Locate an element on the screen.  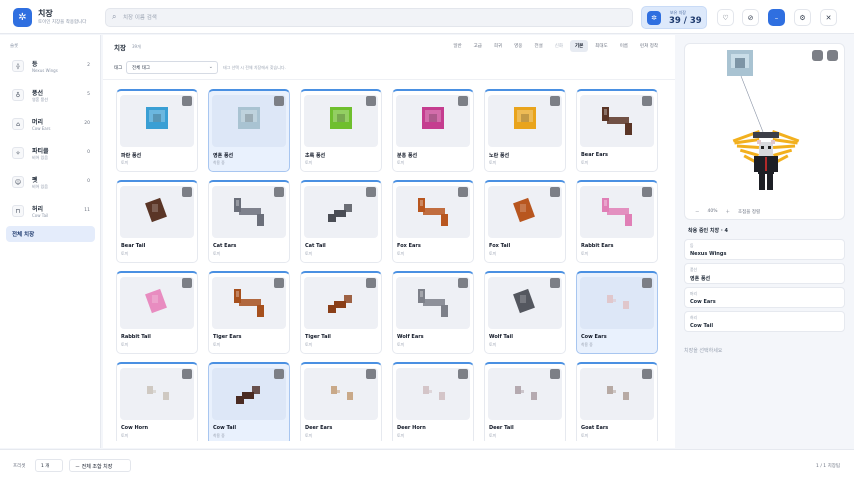
reset-view-button: 초점을 정렬 is located at coordinates (749, 212).